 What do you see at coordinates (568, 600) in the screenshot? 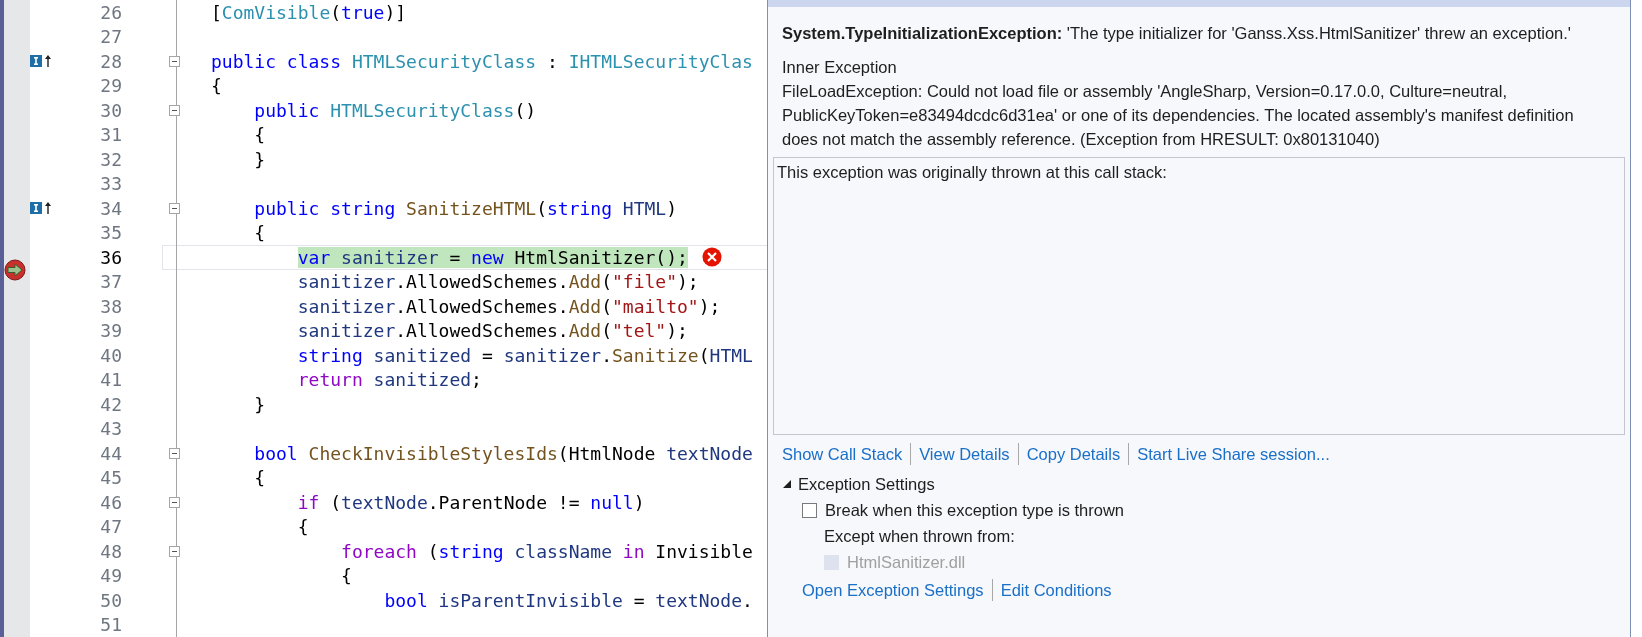
I see `code-line: bool isParentInvisible = textNode.` at bounding box center [568, 600].